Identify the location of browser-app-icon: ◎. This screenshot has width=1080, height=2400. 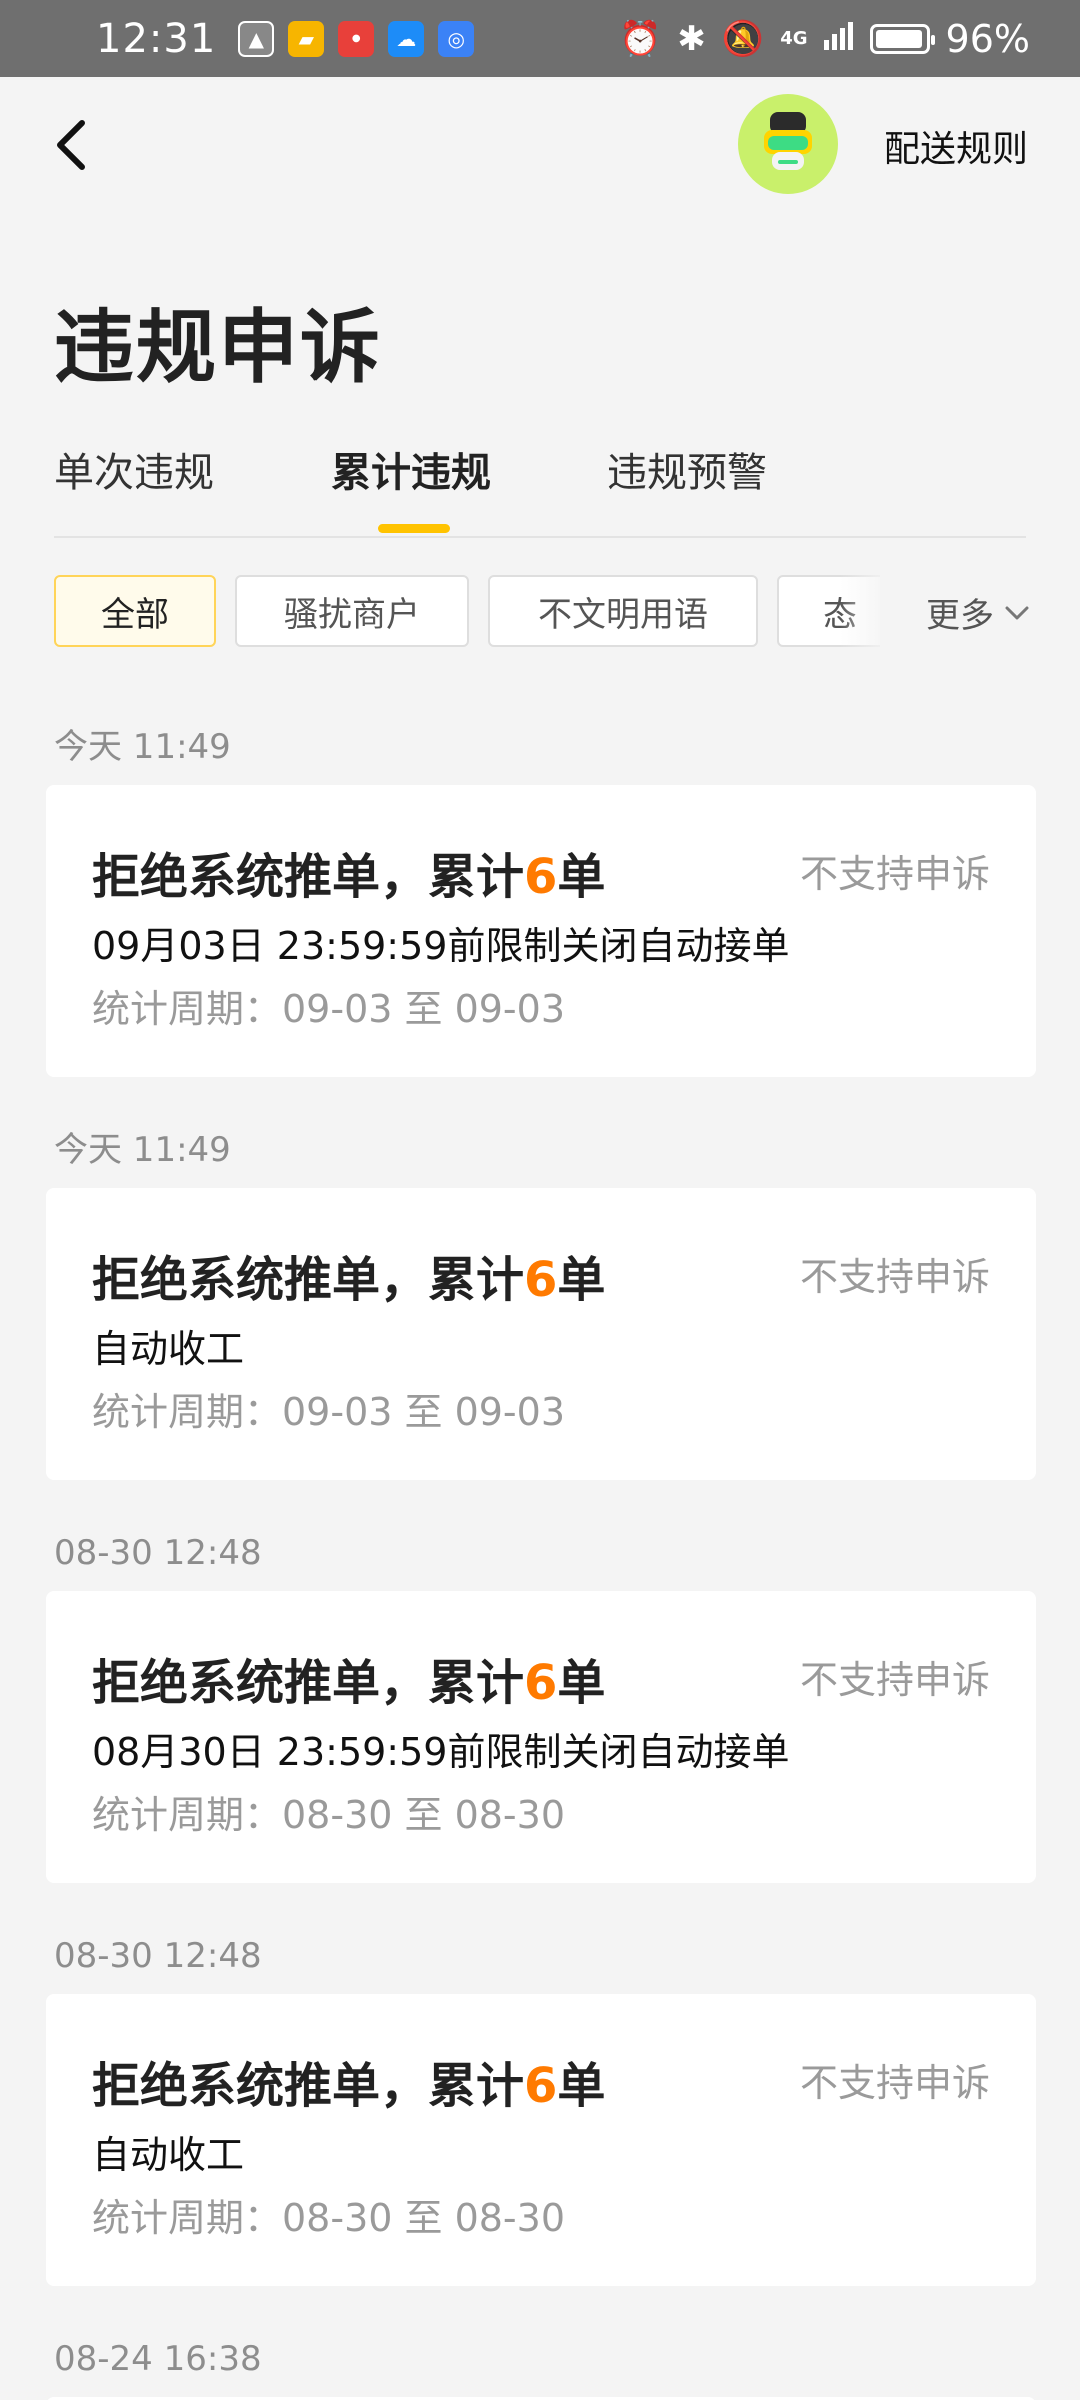
(456, 38).